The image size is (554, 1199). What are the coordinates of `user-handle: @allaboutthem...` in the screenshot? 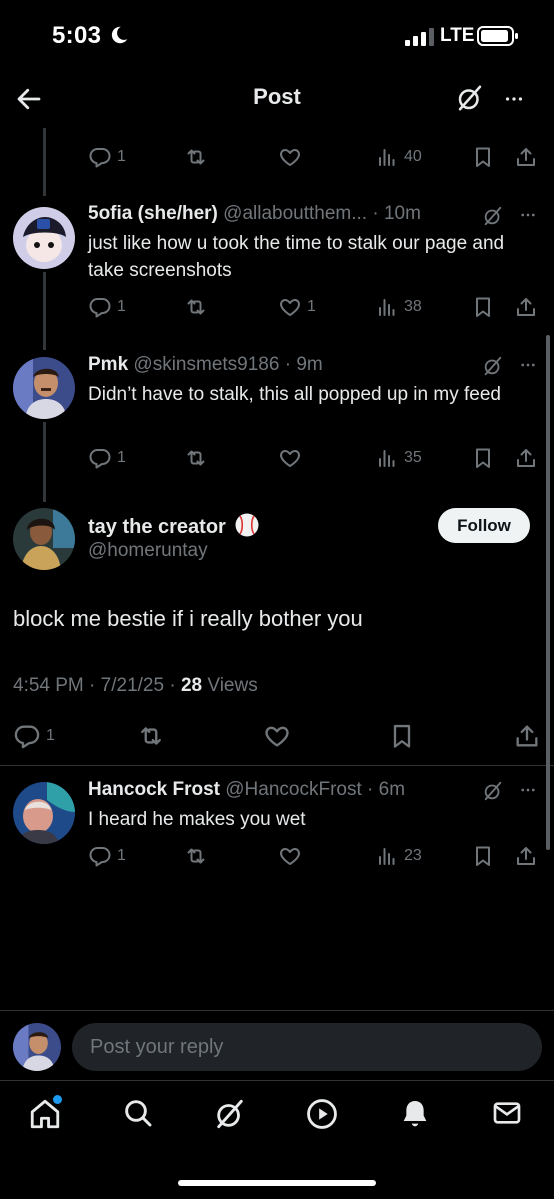 It's located at (295, 213).